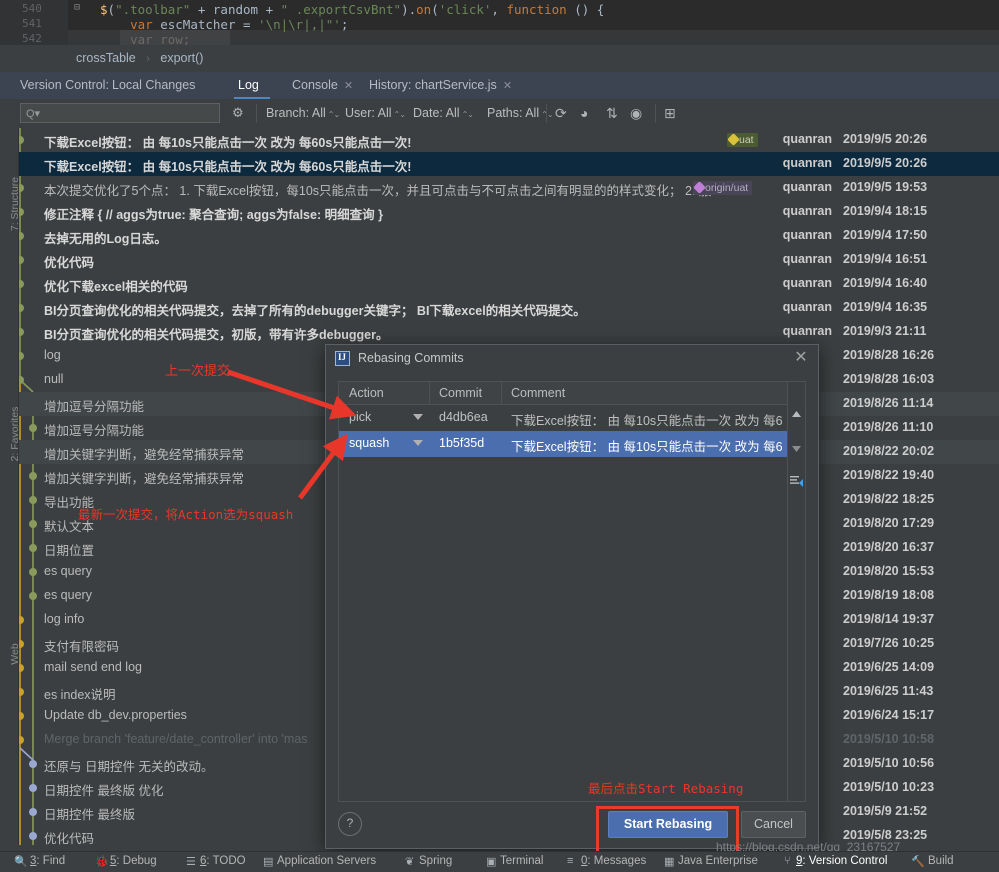  I want to click on tab-console: Console ✕, so click(322, 85).